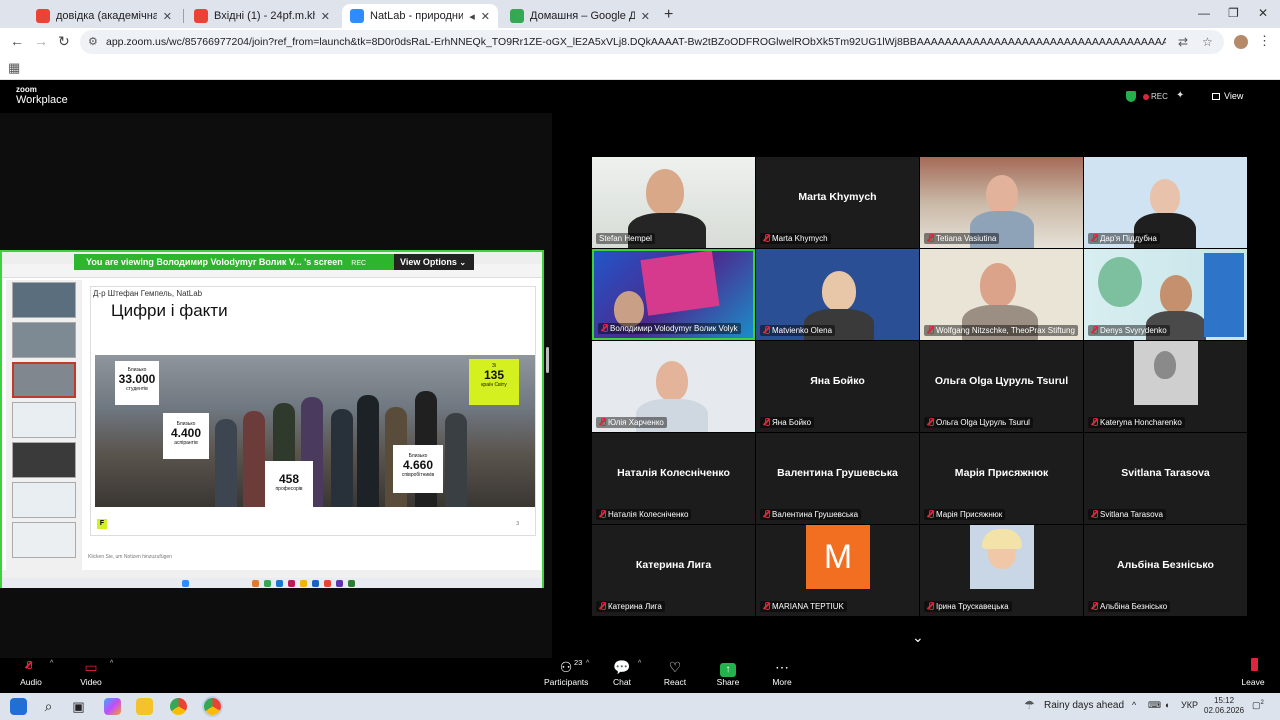  Describe the element at coordinates (1131, 96) in the screenshot. I see `encryption-shield-icon` at that location.